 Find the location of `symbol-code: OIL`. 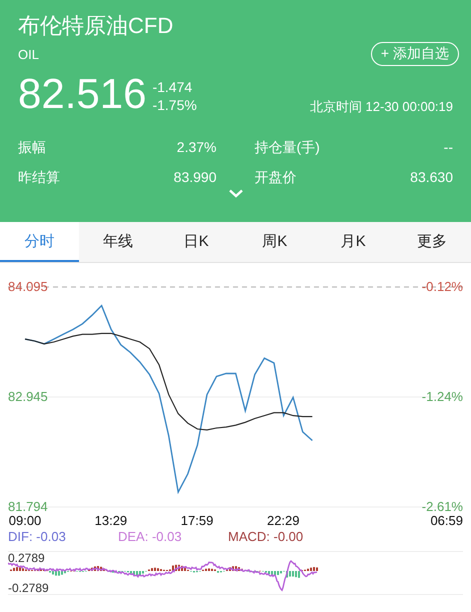

symbol-code: OIL is located at coordinates (28, 54).